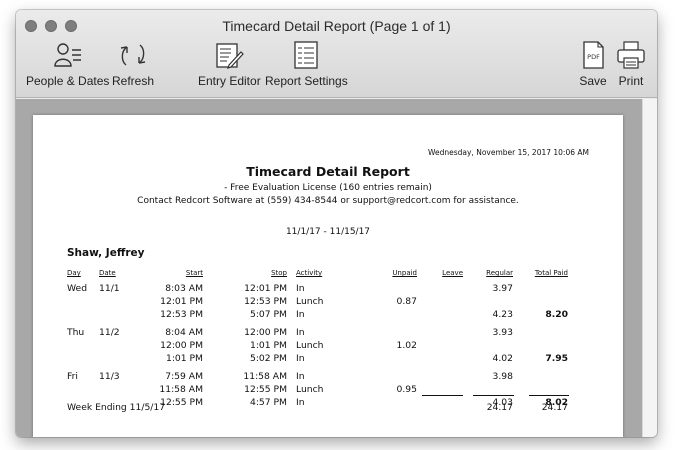  I want to click on header-regular: Regular, so click(499, 273).